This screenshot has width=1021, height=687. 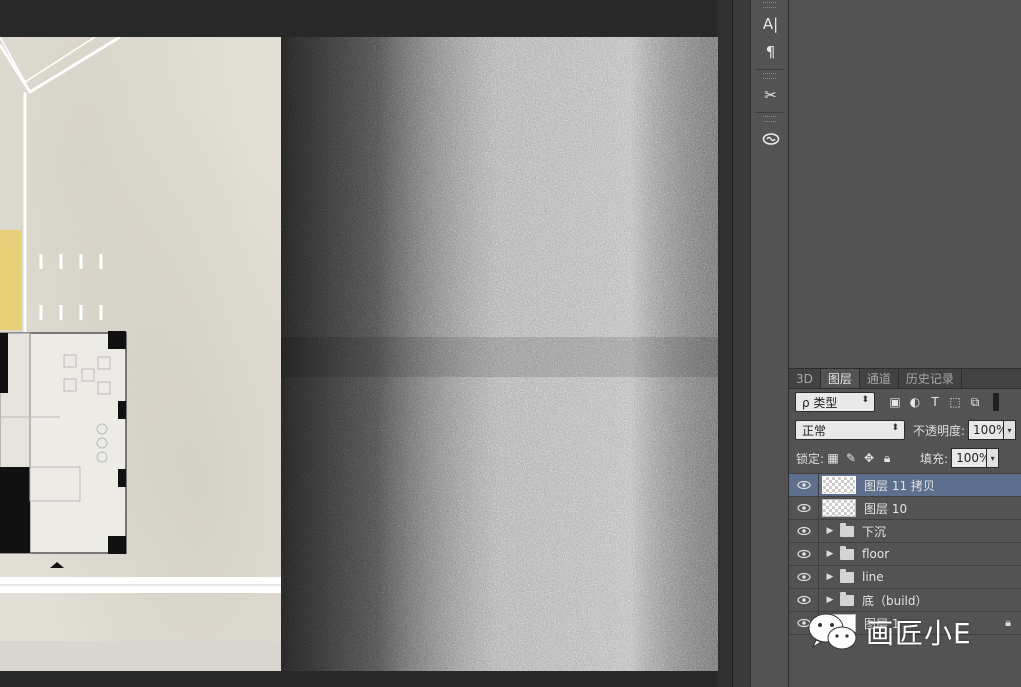 What do you see at coordinates (810, 458) in the screenshot?
I see `lock-label: 锁定:` at bounding box center [810, 458].